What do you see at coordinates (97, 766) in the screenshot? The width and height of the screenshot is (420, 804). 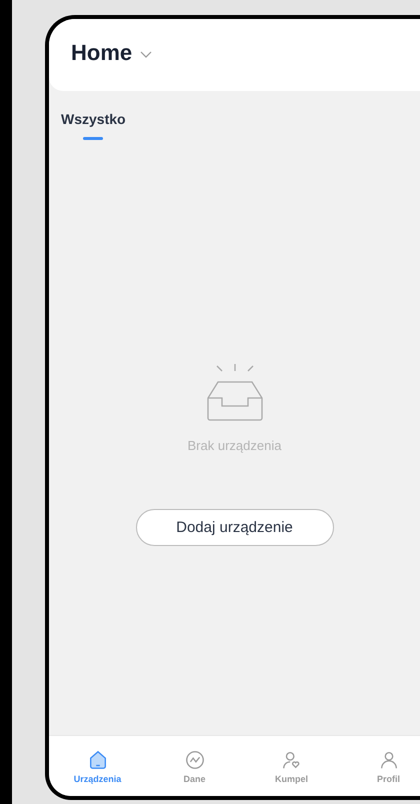 I see `nav-tab: Urządzenia` at bounding box center [97, 766].